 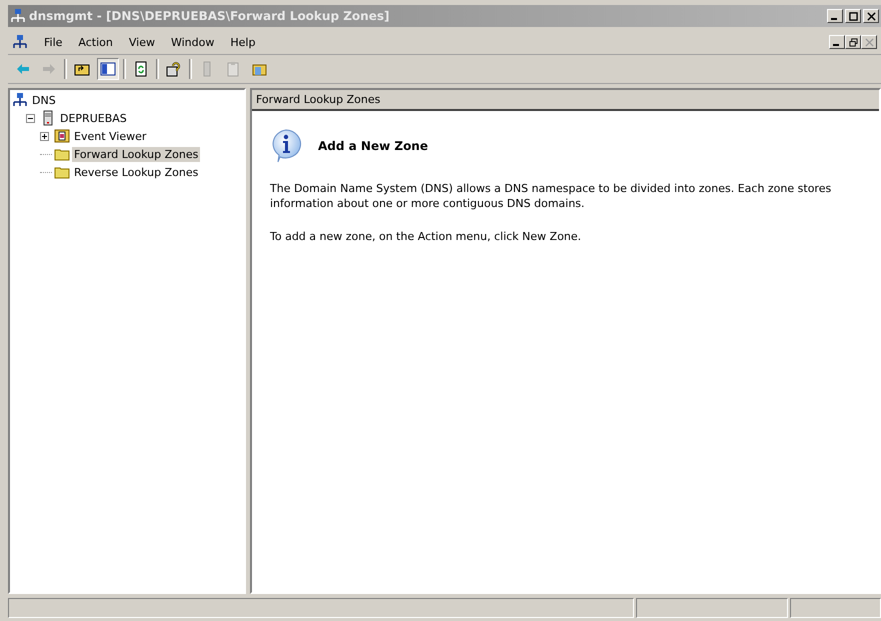 What do you see at coordinates (49, 69) in the screenshot?
I see `forward-arrow-icon` at bounding box center [49, 69].